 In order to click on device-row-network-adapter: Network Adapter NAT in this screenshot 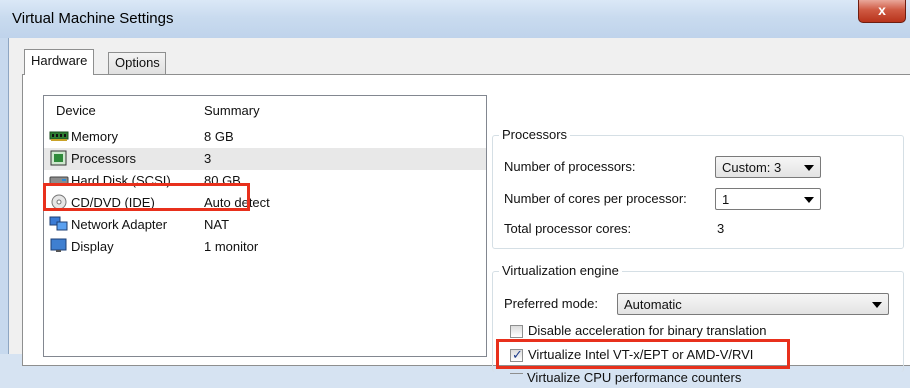, I will do `click(265, 225)`.